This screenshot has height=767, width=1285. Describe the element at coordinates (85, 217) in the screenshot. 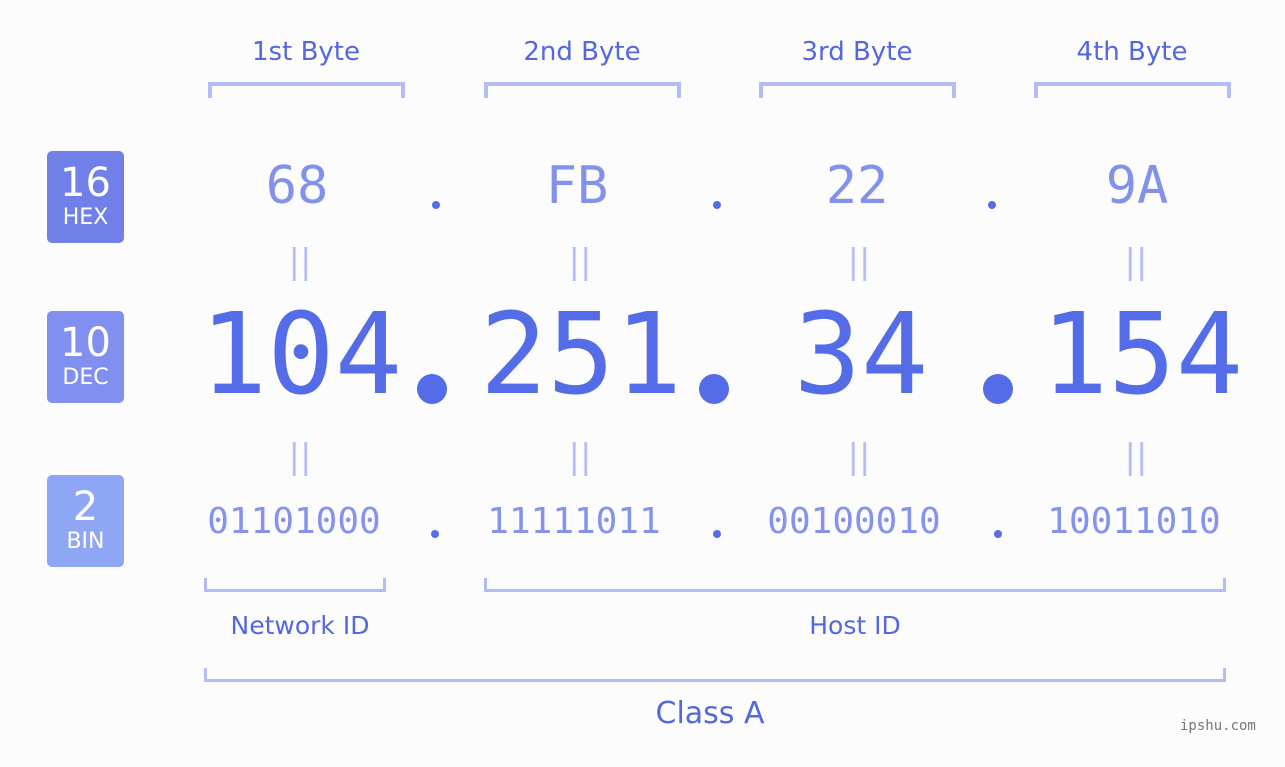

I see `hex-base-label: HEX` at that location.